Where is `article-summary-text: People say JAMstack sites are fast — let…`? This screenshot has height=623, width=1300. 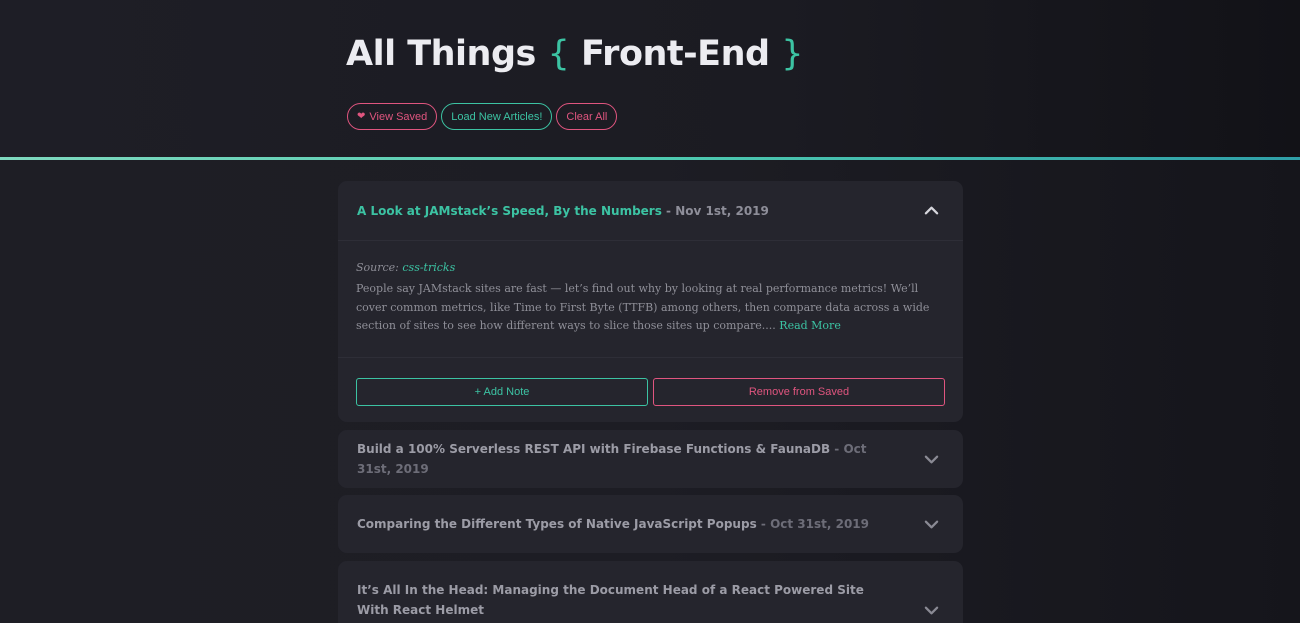
article-summary-text: People say JAMstack sites are fast — let… is located at coordinates (643, 307).